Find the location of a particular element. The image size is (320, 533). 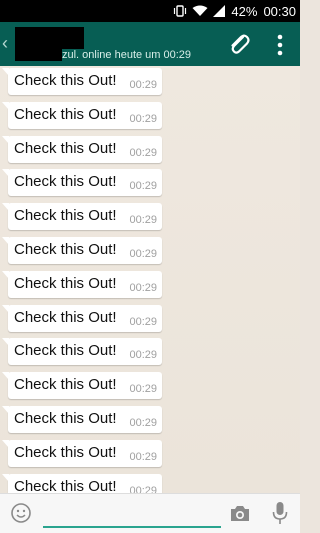

battery-percentage: 42% is located at coordinates (244, 11).